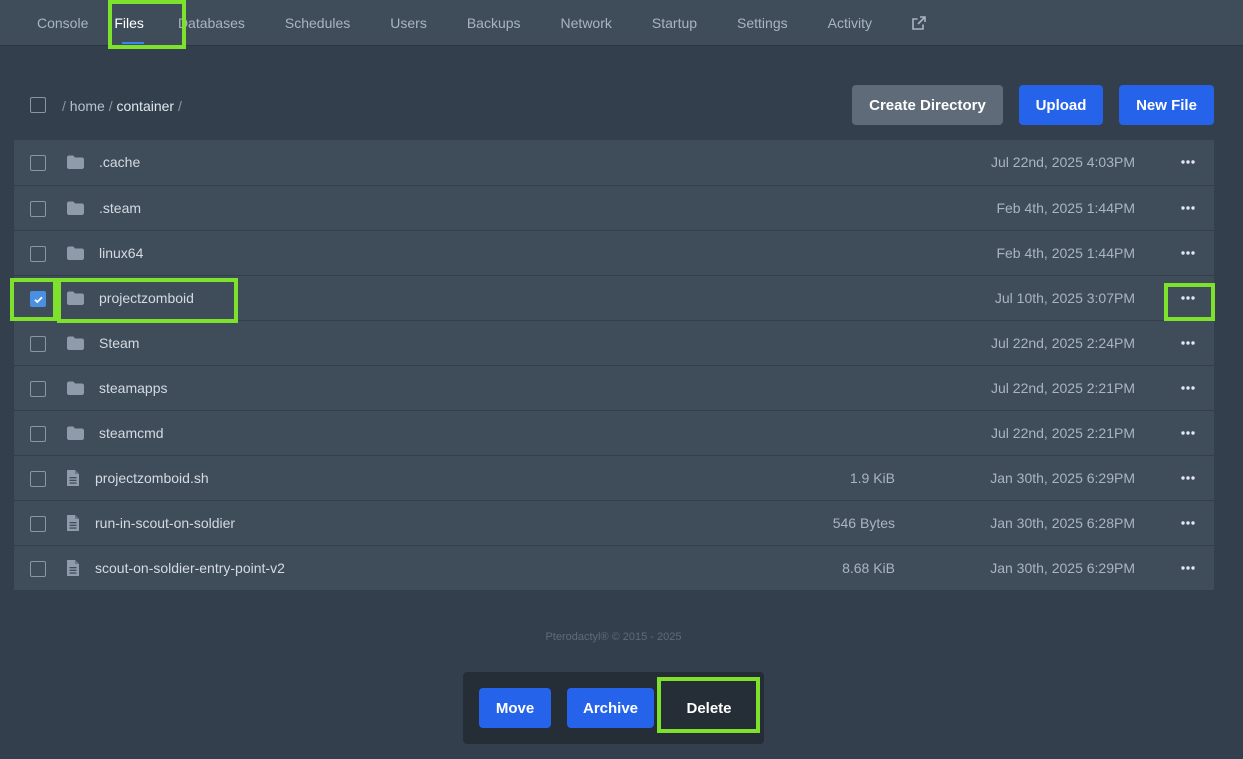  I want to click on file-row: steamapps Jul 22nd, 2025 2:21PM, so click(614, 387).